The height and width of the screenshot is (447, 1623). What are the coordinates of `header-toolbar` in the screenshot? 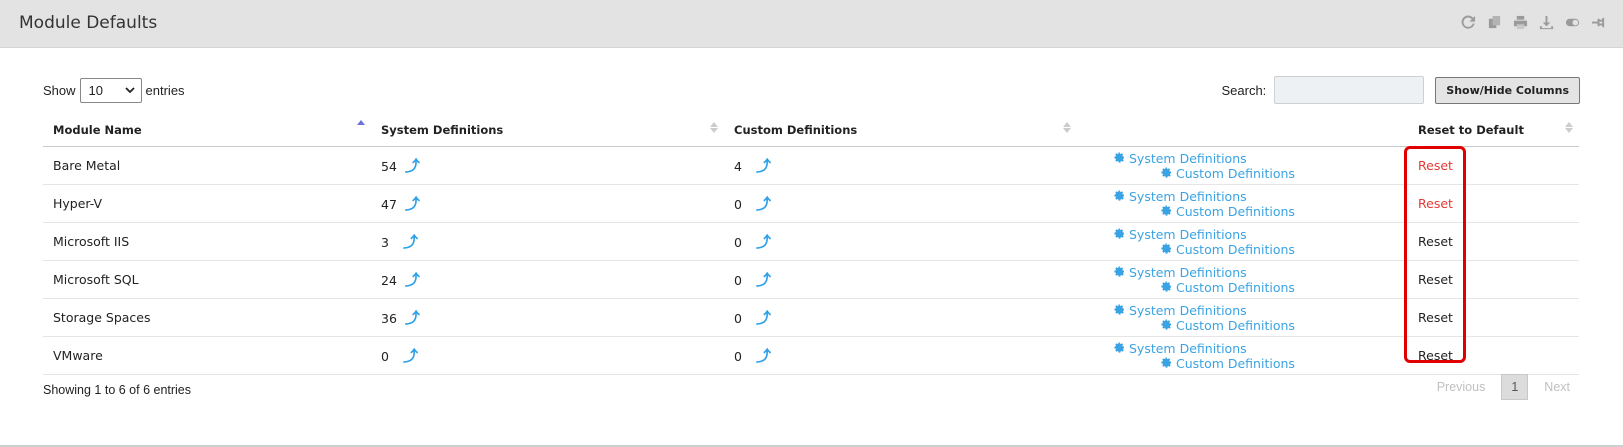 It's located at (1533, 22).